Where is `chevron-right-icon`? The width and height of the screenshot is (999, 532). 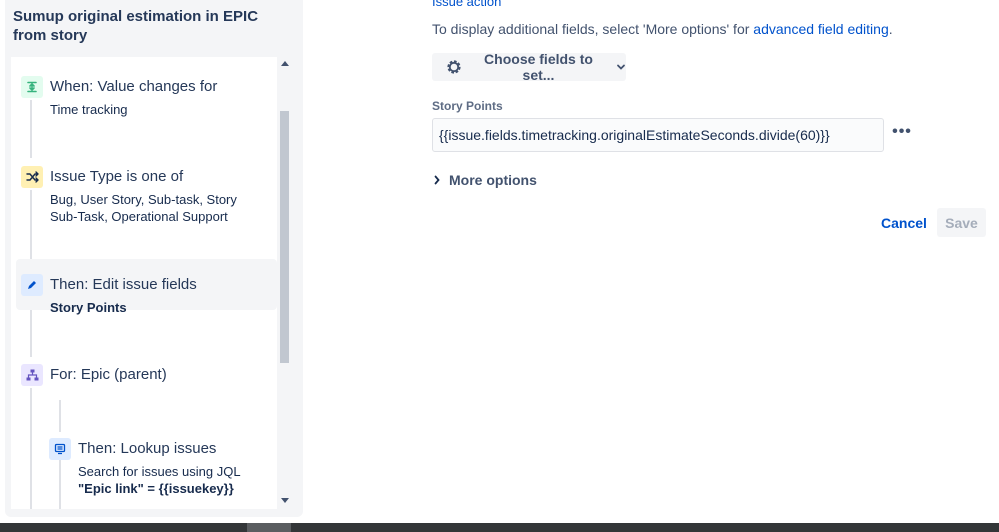
chevron-right-icon is located at coordinates (437, 180).